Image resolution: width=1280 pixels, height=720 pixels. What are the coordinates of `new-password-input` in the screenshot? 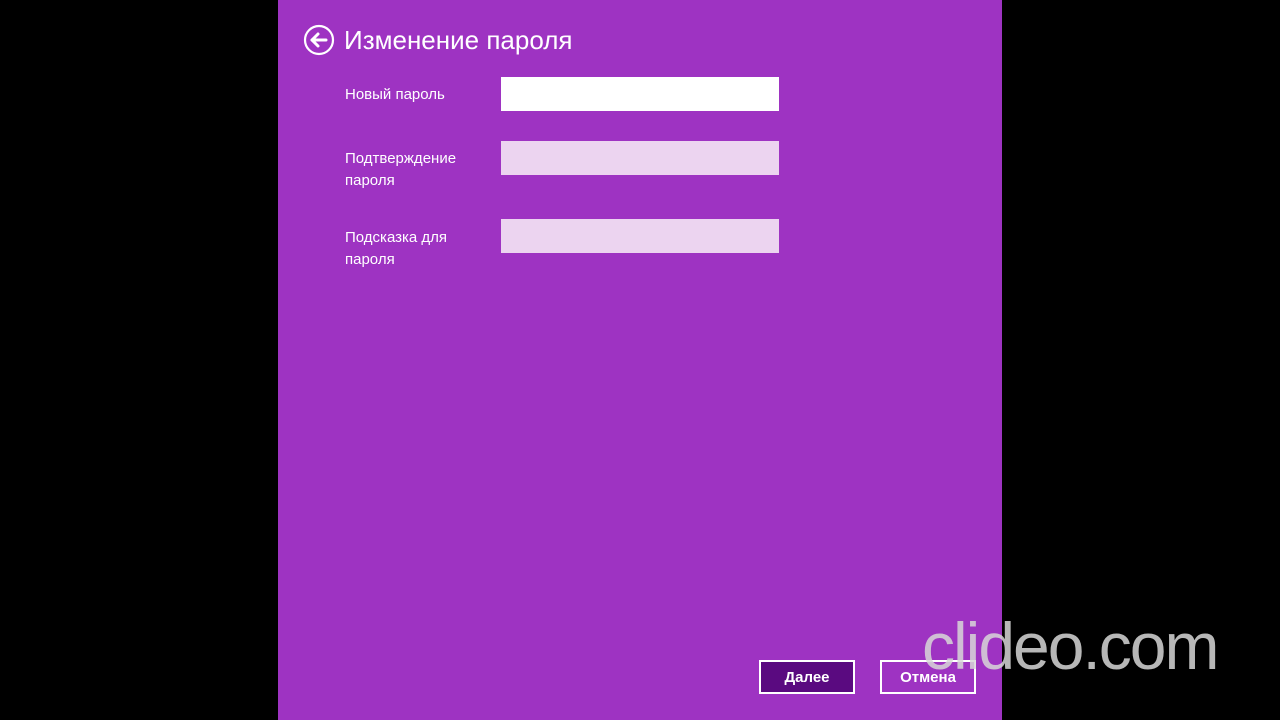 It's located at (640, 94).